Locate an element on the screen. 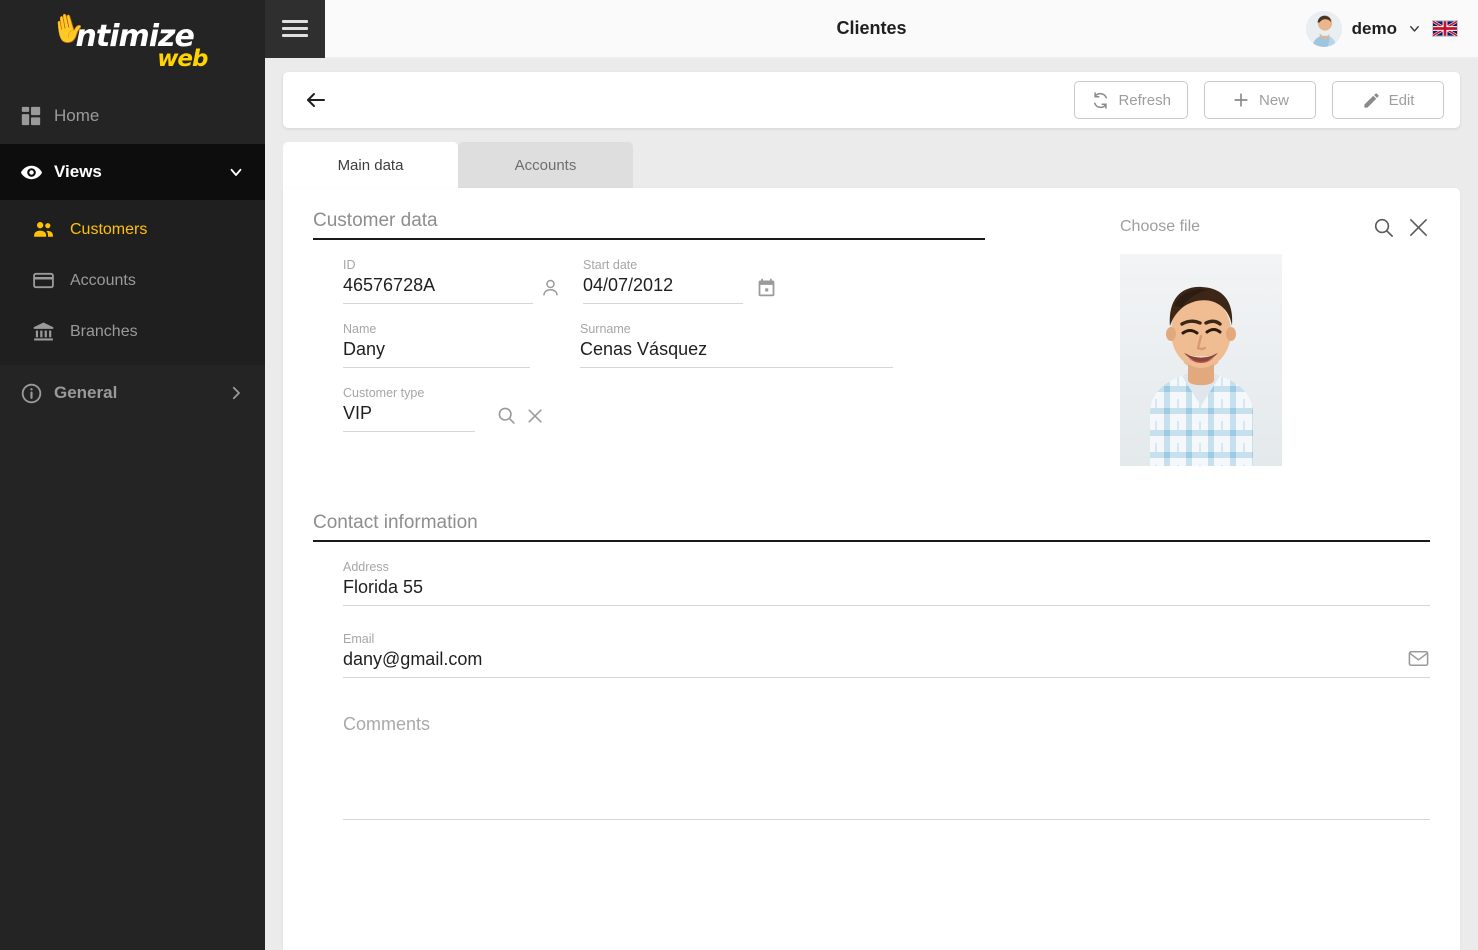  field-comments: Comments is located at coordinates (886, 767).